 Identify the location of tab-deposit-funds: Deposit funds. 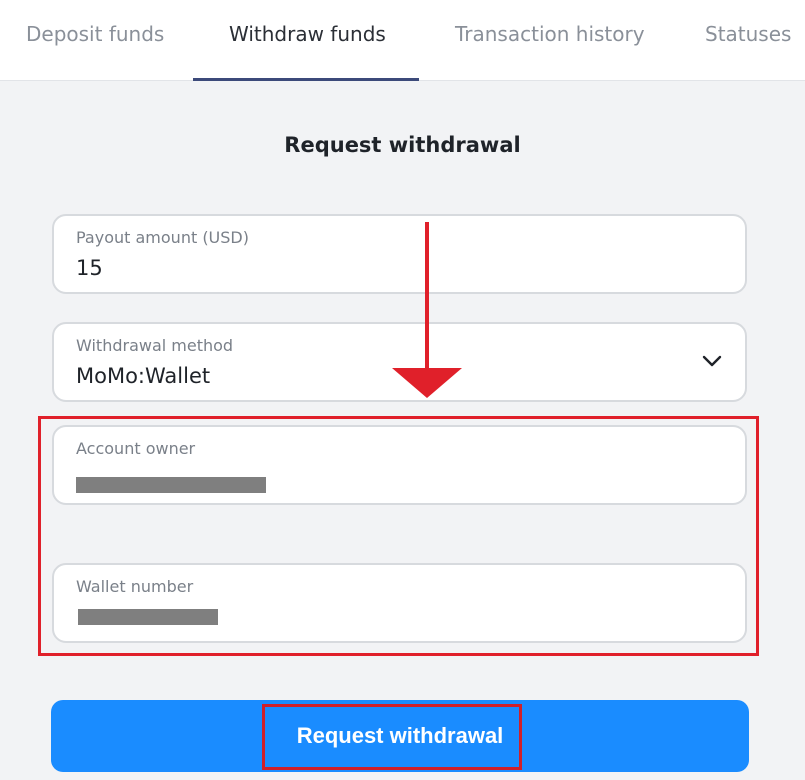
(95, 40).